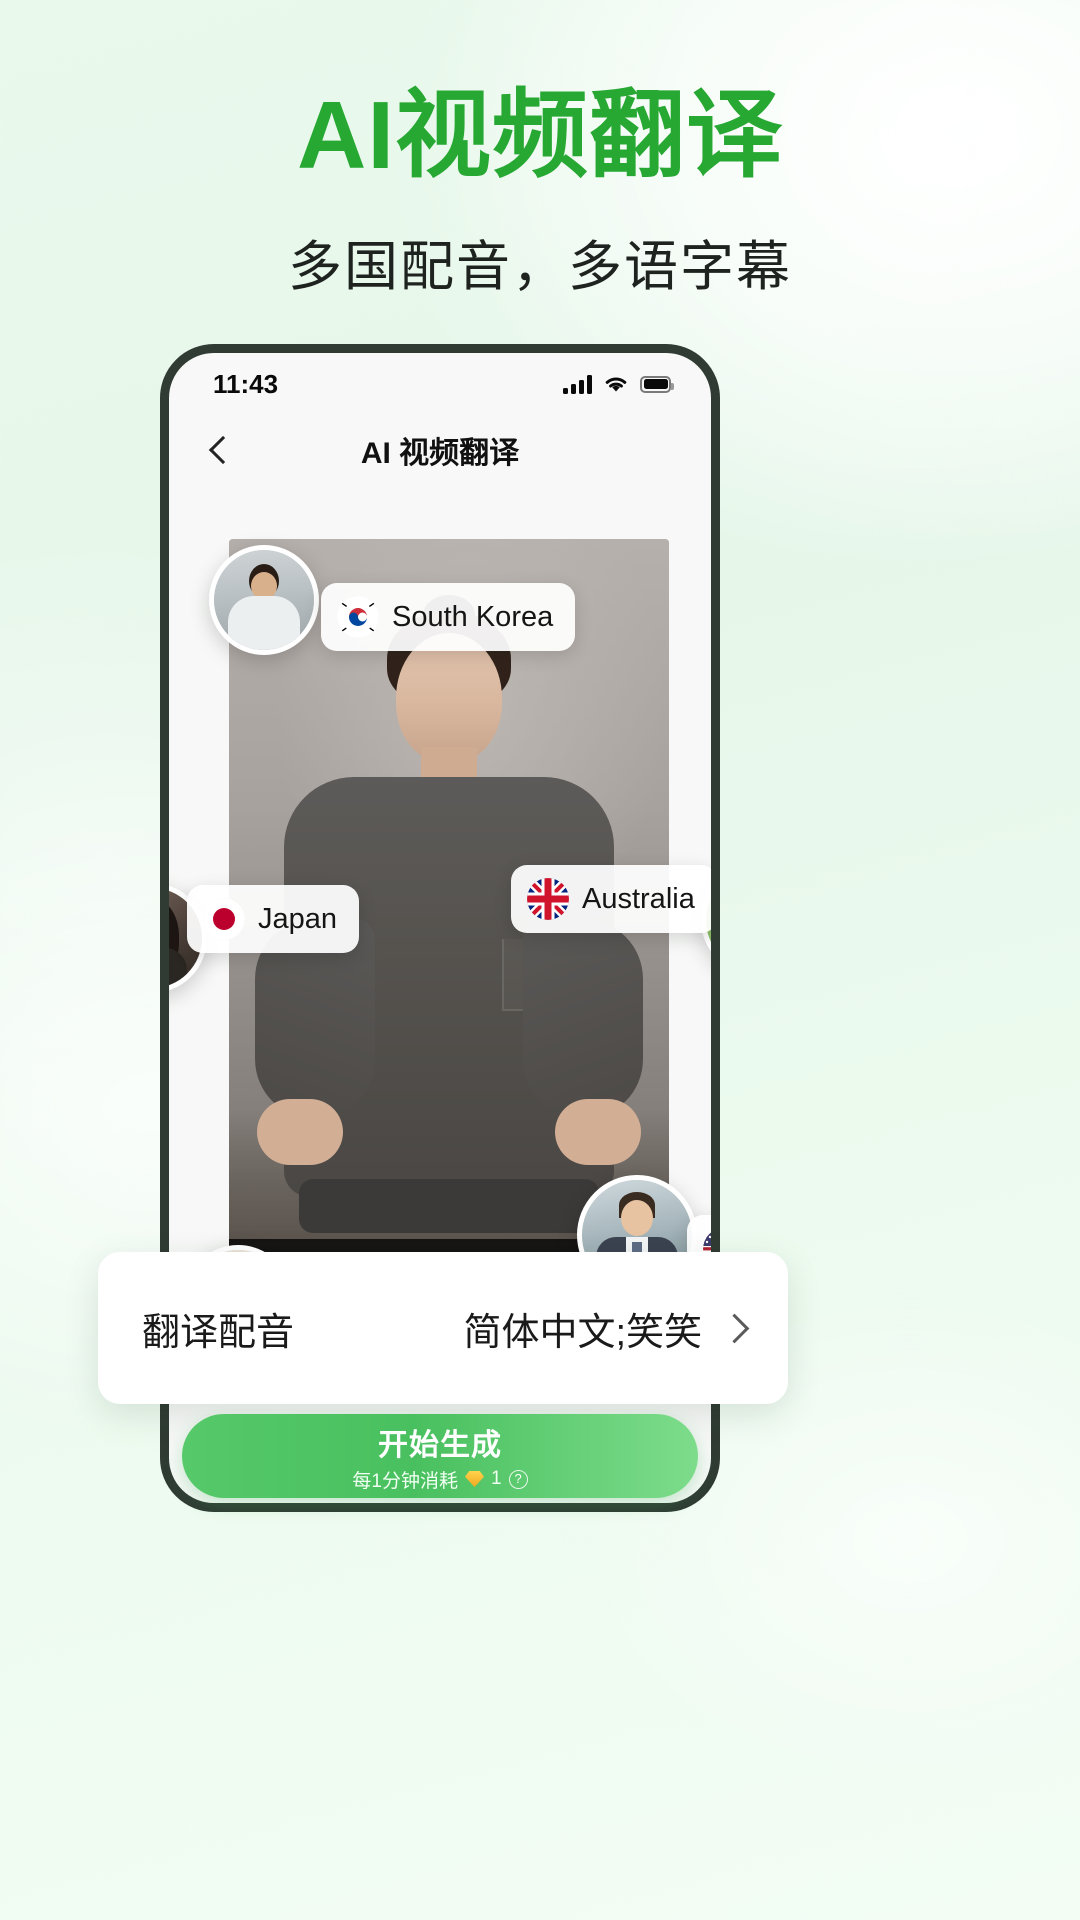 This screenshot has height=1920, width=1080. Describe the element at coordinates (638, 898) in the screenshot. I see `badge-label: Australia` at that location.